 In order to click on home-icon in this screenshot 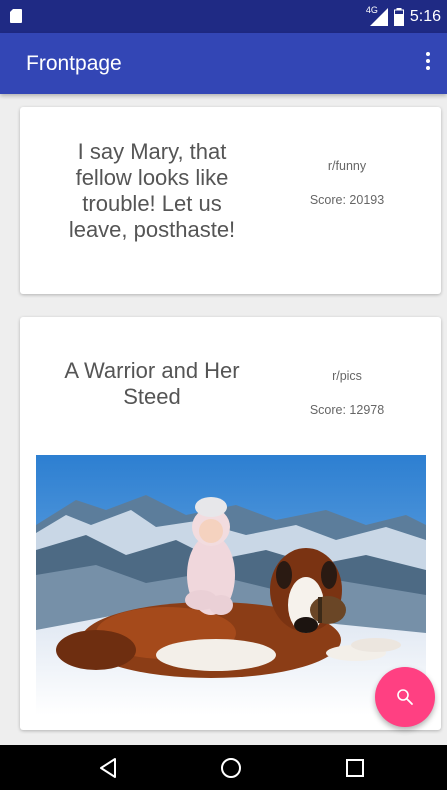, I will do `click(231, 768)`.